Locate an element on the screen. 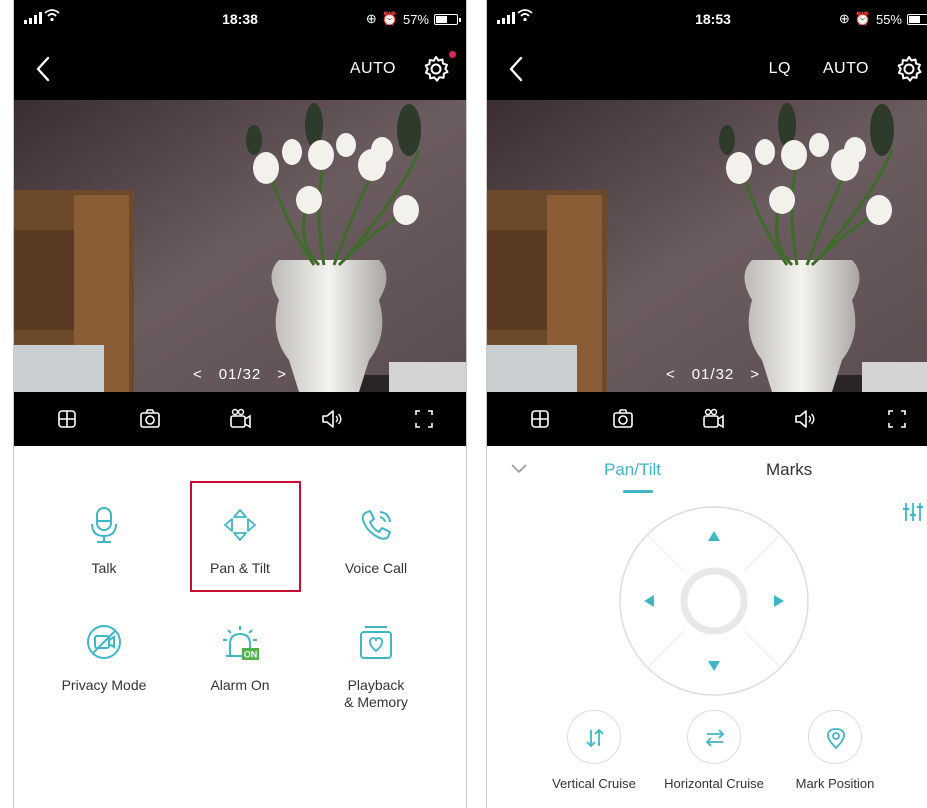 This screenshot has width=927, height=808. tab-pan-tilt: Pan/Tilt is located at coordinates (632, 470).